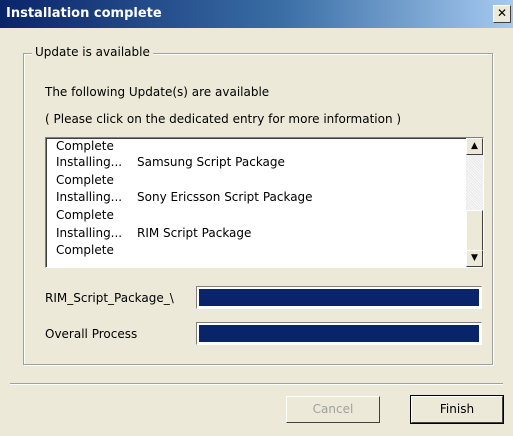 The width and height of the screenshot is (513, 436). I want to click on group-legend: Update is available, so click(92, 52).